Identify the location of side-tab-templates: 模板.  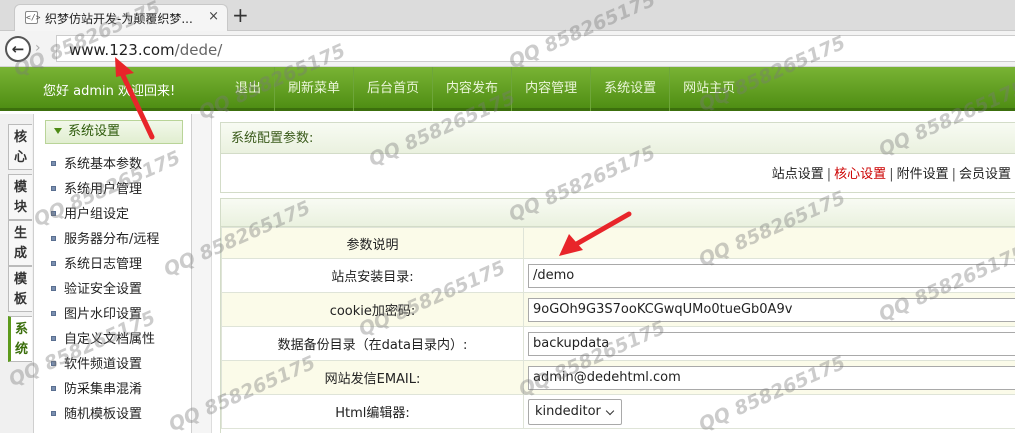
(20, 289).